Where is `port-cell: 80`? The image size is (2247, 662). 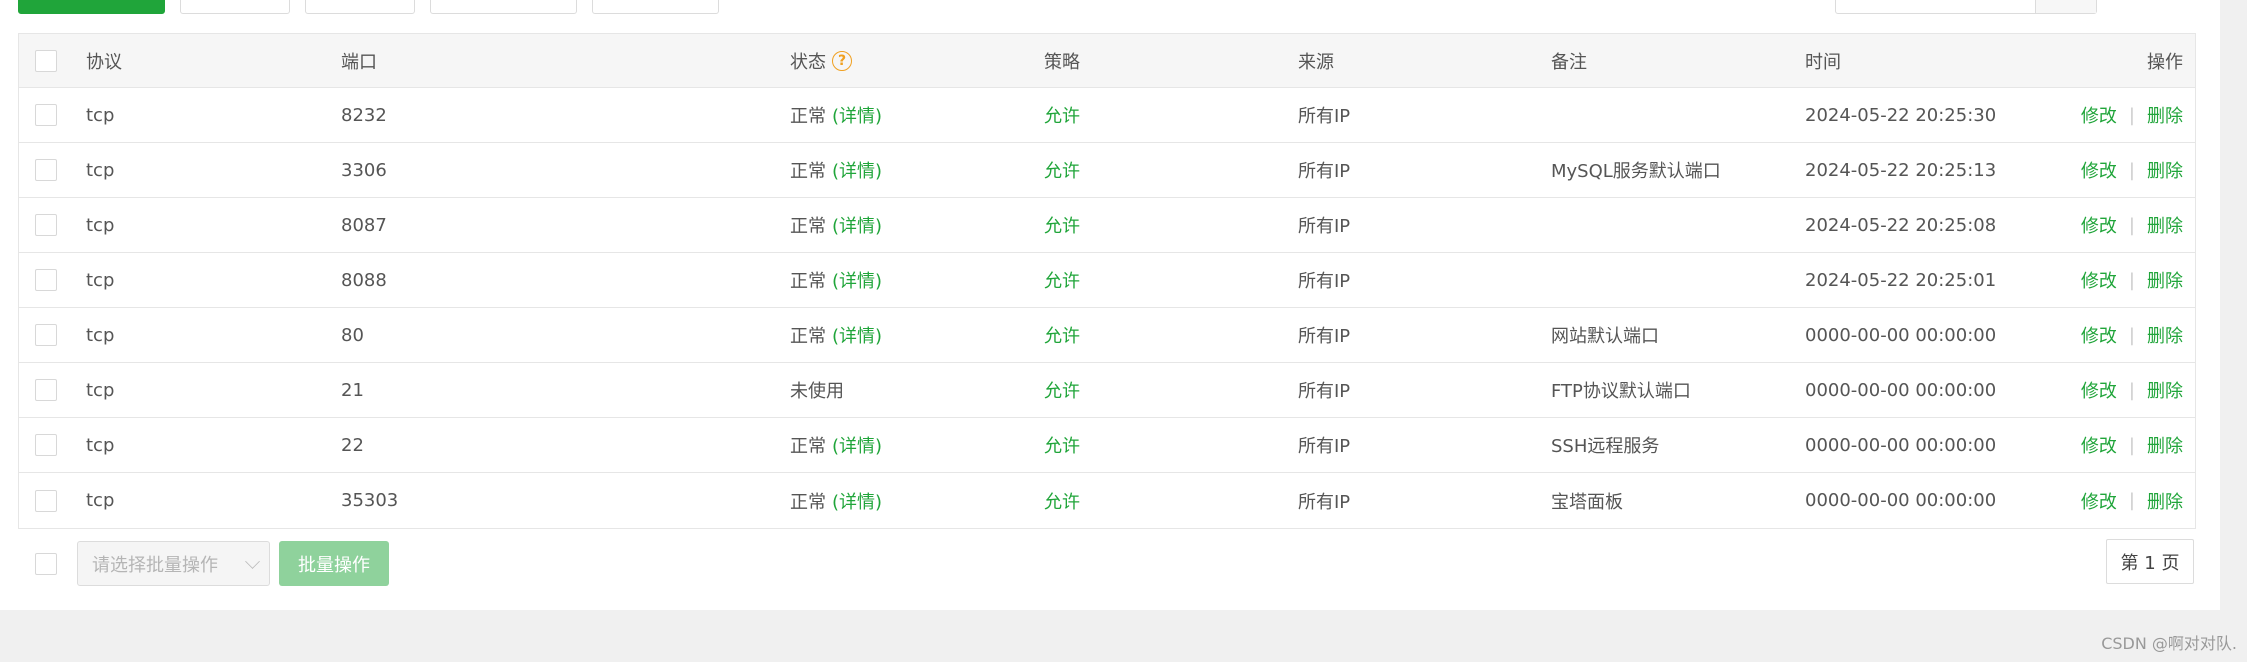
port-cell: 80 is located at coordinates (352, 335).